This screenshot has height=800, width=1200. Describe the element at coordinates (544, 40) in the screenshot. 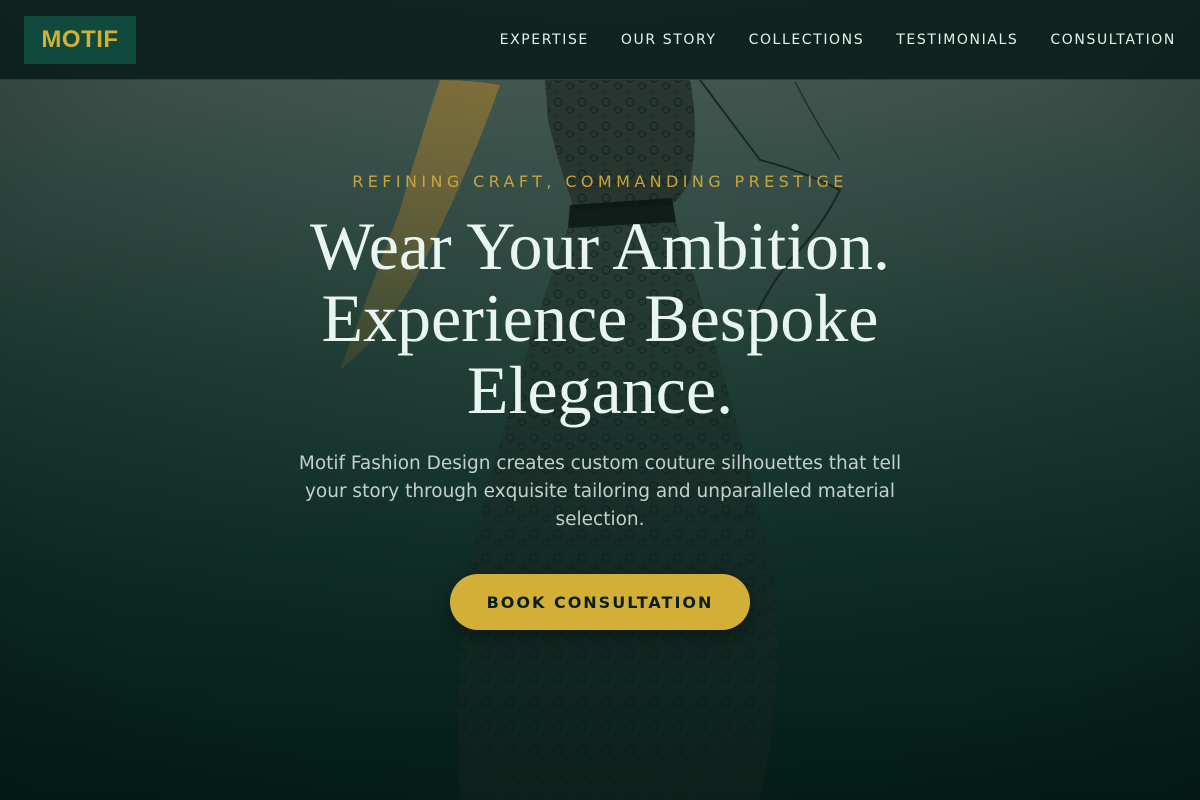

I see `nav-link-expertise: EXPERTISE` at that location.